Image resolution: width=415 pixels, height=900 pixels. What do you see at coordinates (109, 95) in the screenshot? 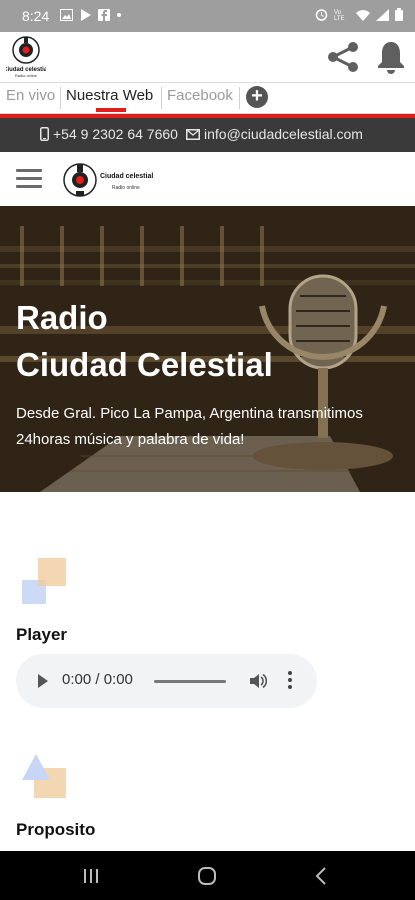
I see `tab-nuestra-web: Nuestra Web` at bounding box center [109, 95].